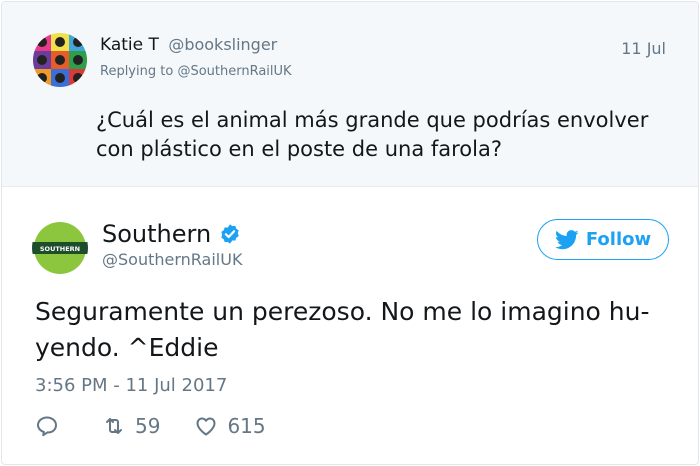 The width and height of the screenshot is (700, 466). I want to click on author-name: Katie T @bookslinger, so click(188, 45).